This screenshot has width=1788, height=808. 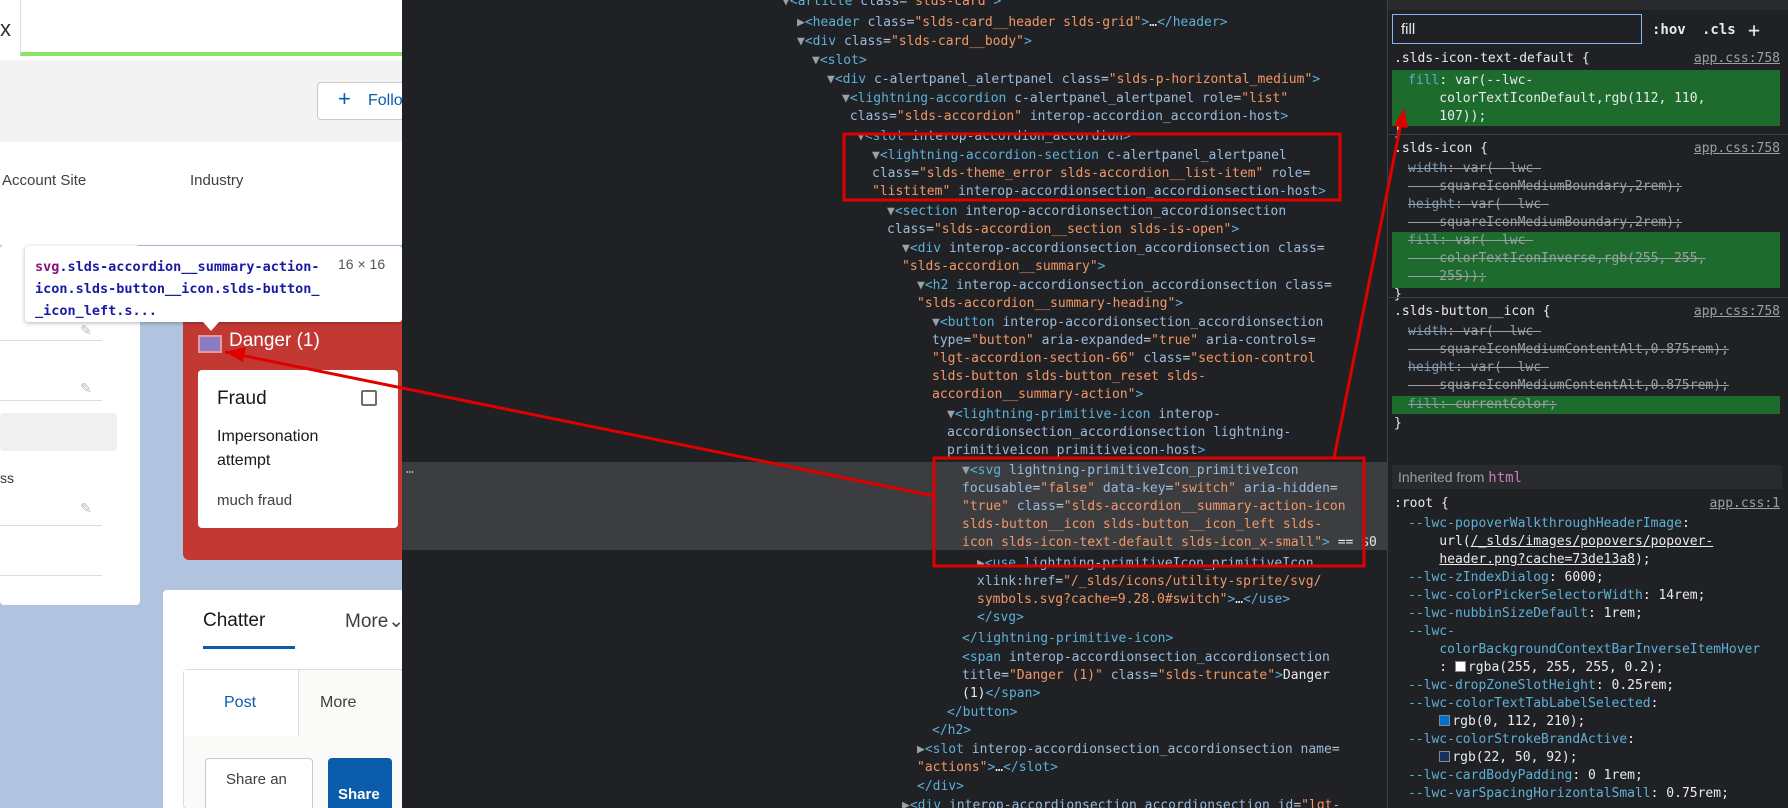 I want to click on field-label-account-site: Account Site, so click(x=44, y=180).